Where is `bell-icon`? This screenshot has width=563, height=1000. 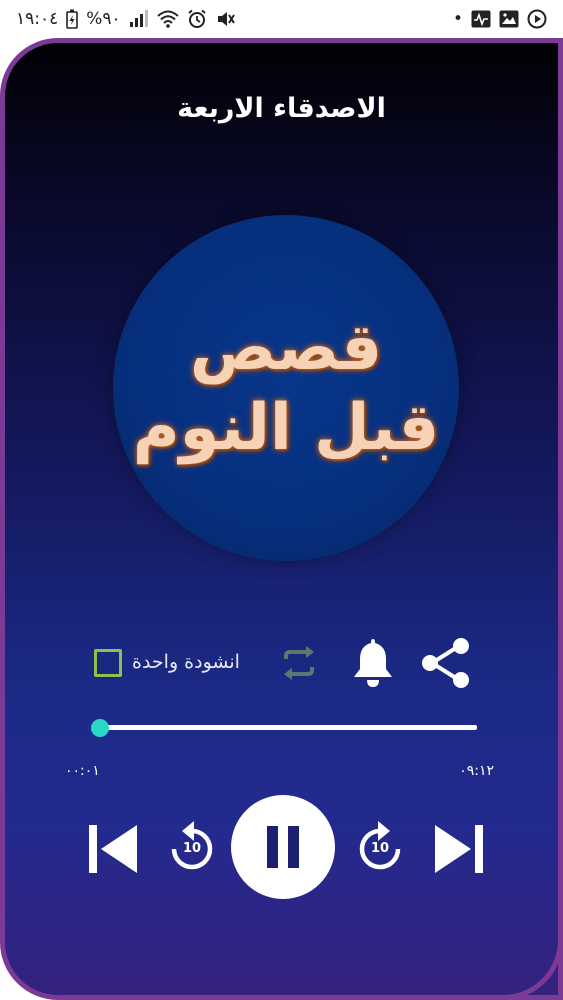 bell-icon is located at coordinates (373, 665).